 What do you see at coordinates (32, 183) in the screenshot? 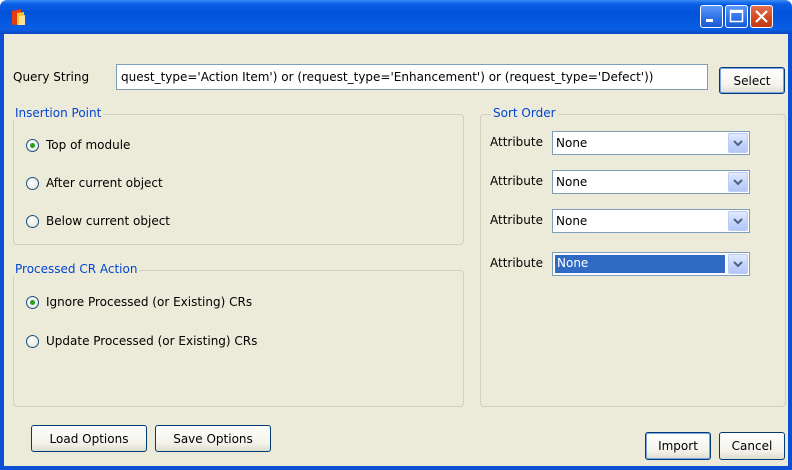
I see `radio-after-current-object` at bounding box center [32, 183].